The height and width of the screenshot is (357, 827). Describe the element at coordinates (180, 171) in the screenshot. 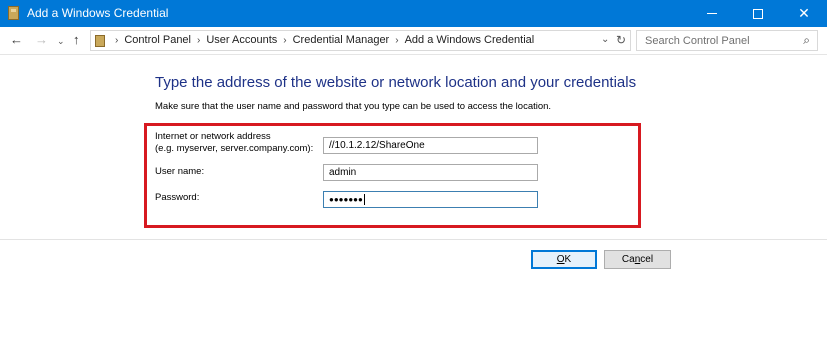

I see `username-label: User name:` at that location.